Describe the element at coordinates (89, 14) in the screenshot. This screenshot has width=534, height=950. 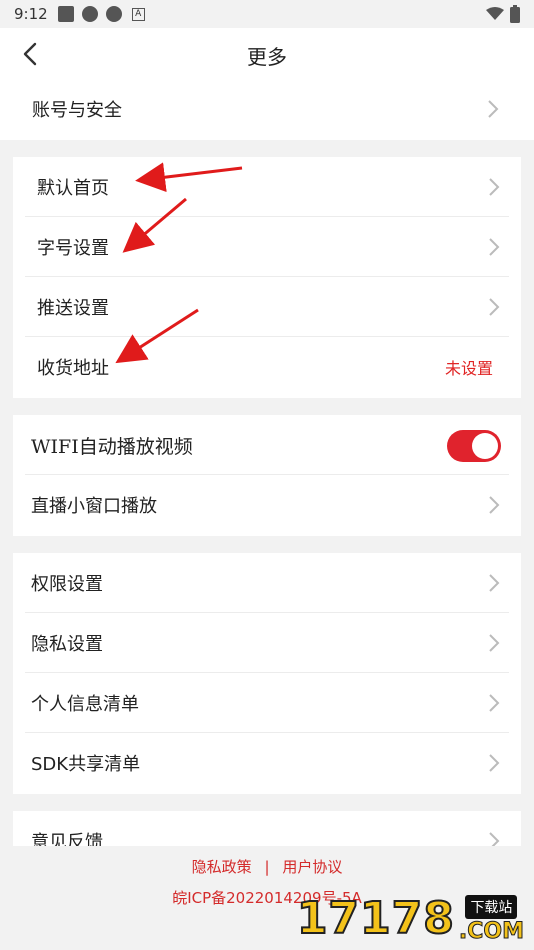
I see `notification-app-icon` at that location.